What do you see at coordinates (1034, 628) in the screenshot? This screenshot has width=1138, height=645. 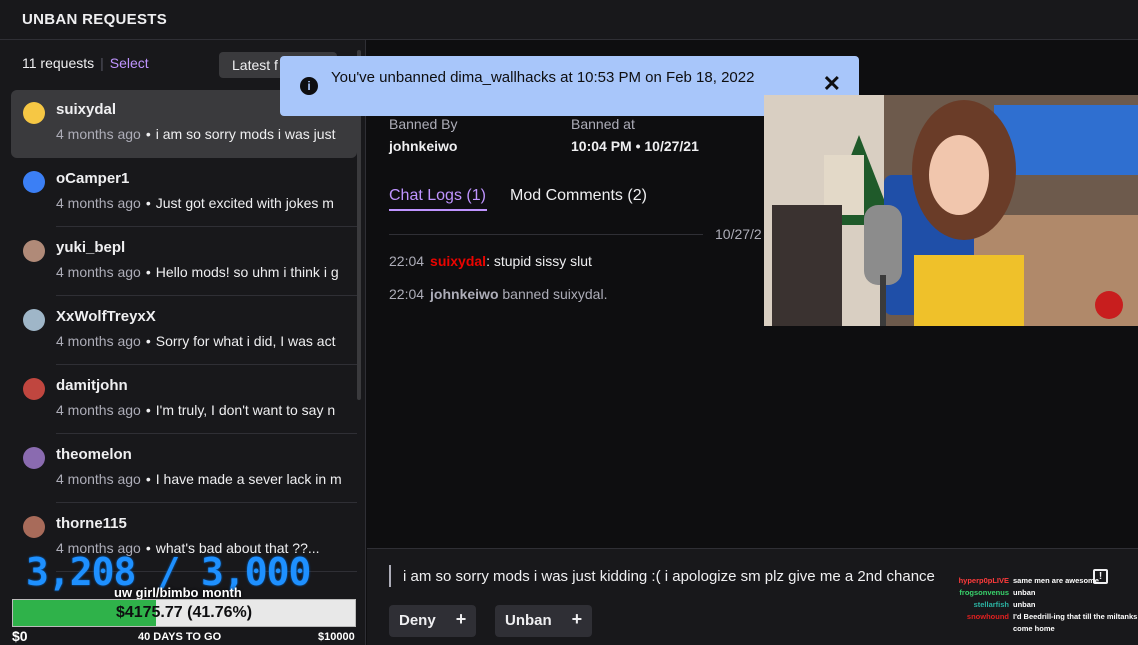 I see `chat-text: come home` at bounding box center [1034, 628].